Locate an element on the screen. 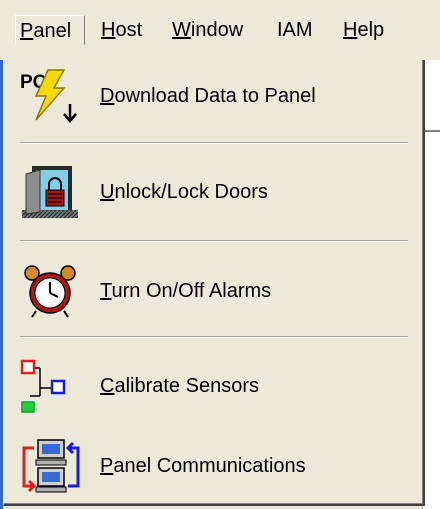  background-window-divider is located at coordinates (431, 131).